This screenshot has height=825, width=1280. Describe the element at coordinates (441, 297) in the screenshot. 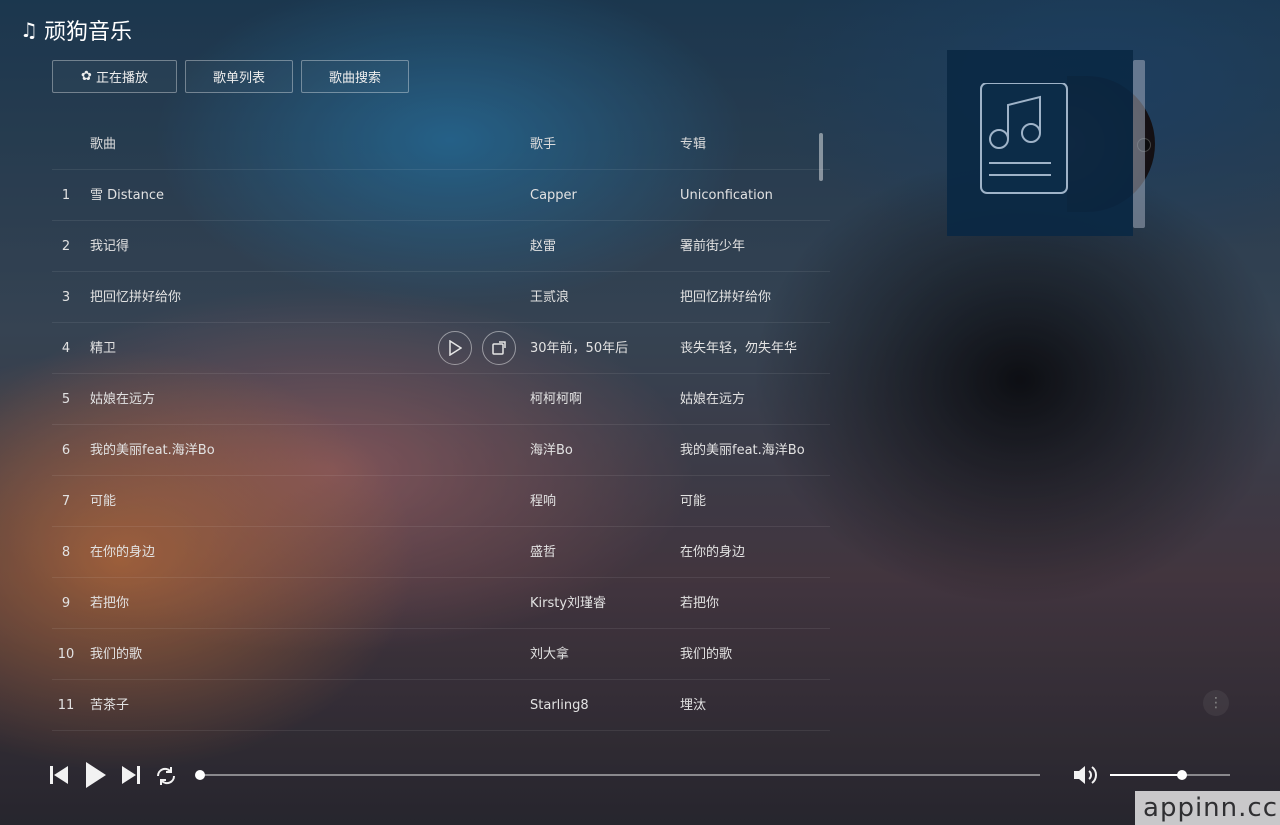

I see `table-row: 3 把回忆拼好给你 王贰浪 把回忆拼好给你` at that location.